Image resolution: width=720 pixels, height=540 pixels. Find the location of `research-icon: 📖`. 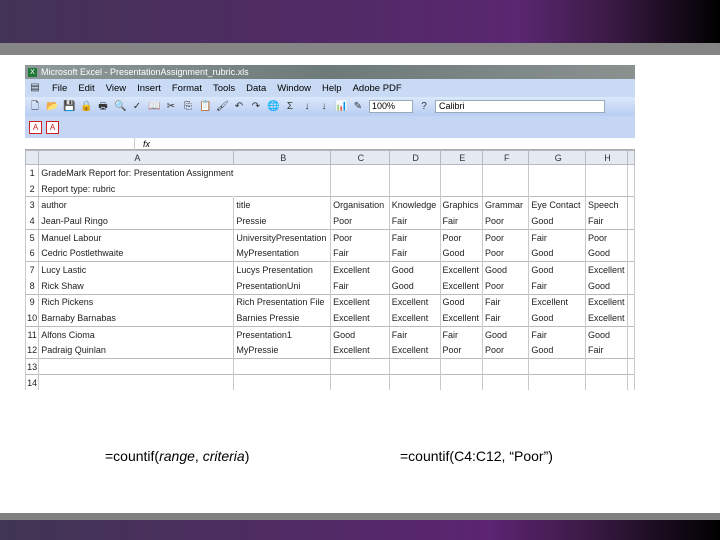

research-icon: 📖 is located at coordinates (154, 107).